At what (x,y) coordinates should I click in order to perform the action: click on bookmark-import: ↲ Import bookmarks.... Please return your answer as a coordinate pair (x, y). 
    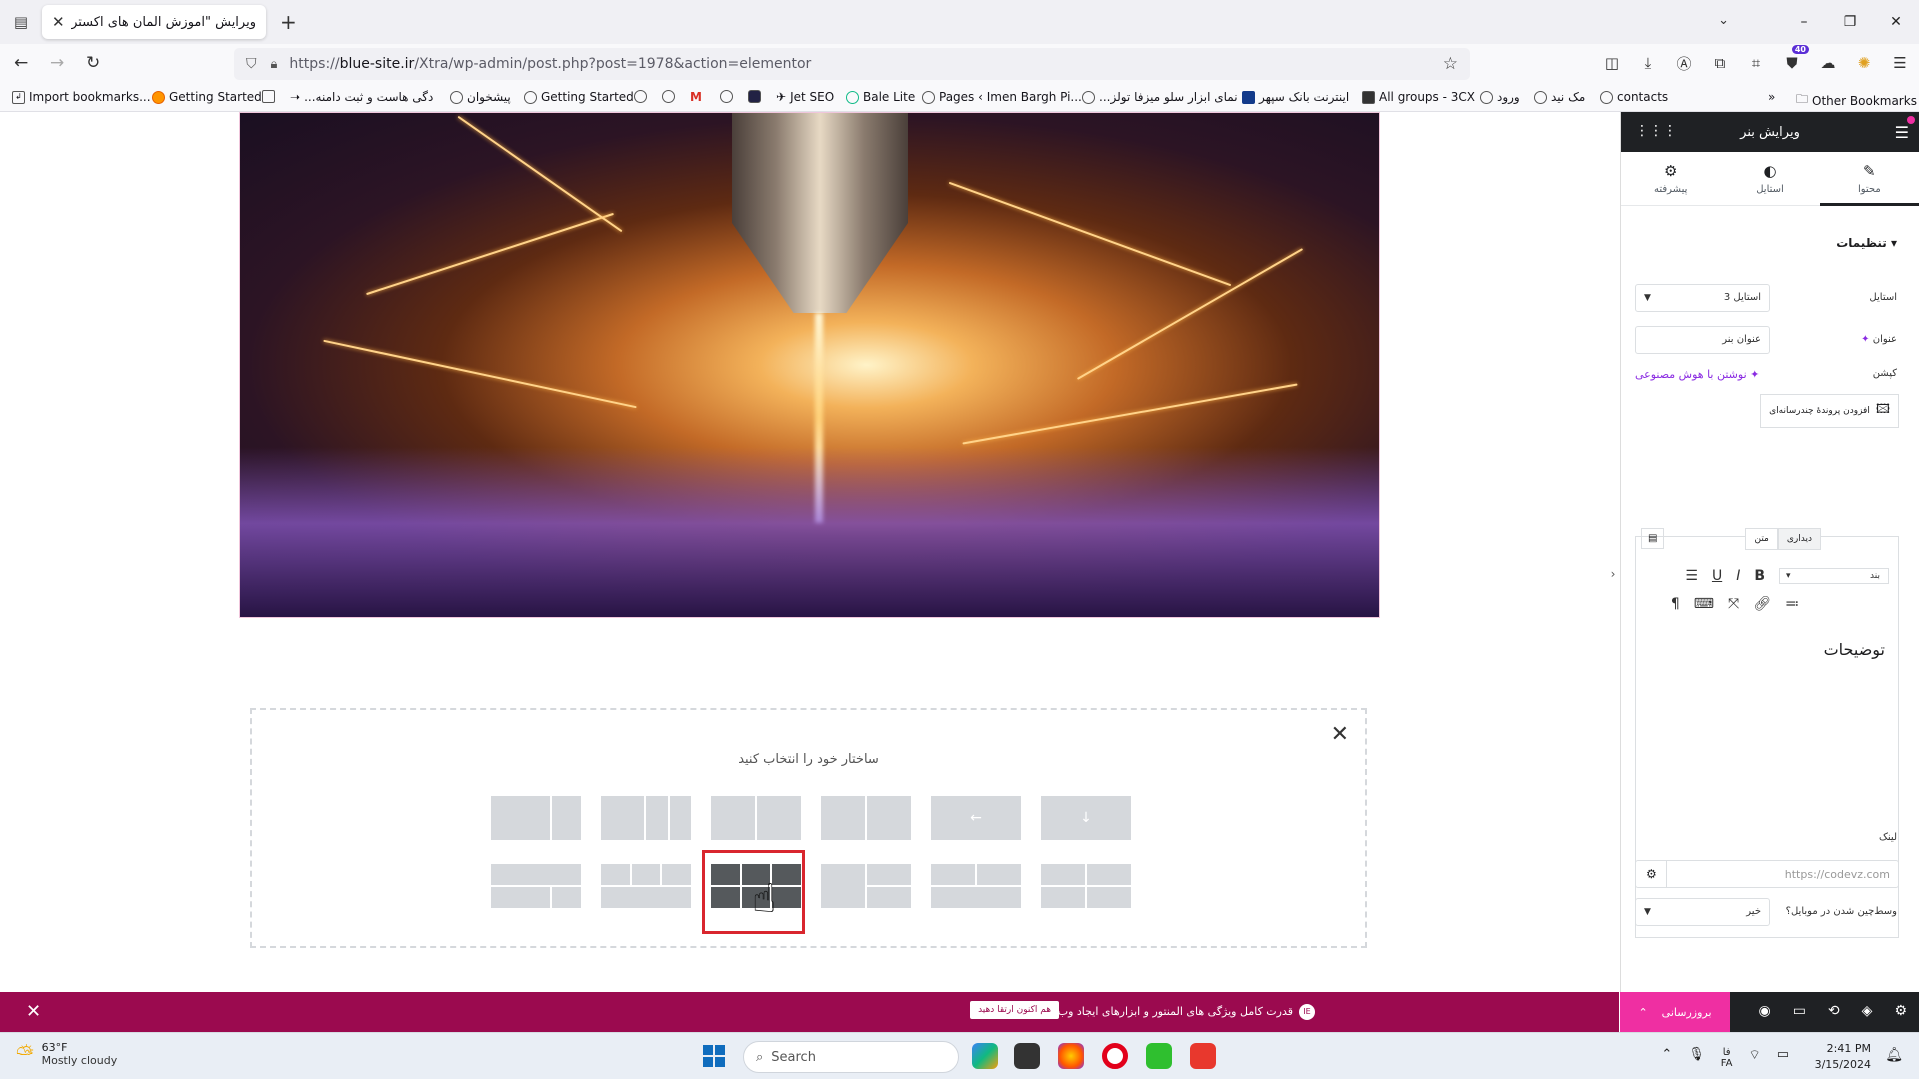
    Looking at the image, I should click on (81, 97).